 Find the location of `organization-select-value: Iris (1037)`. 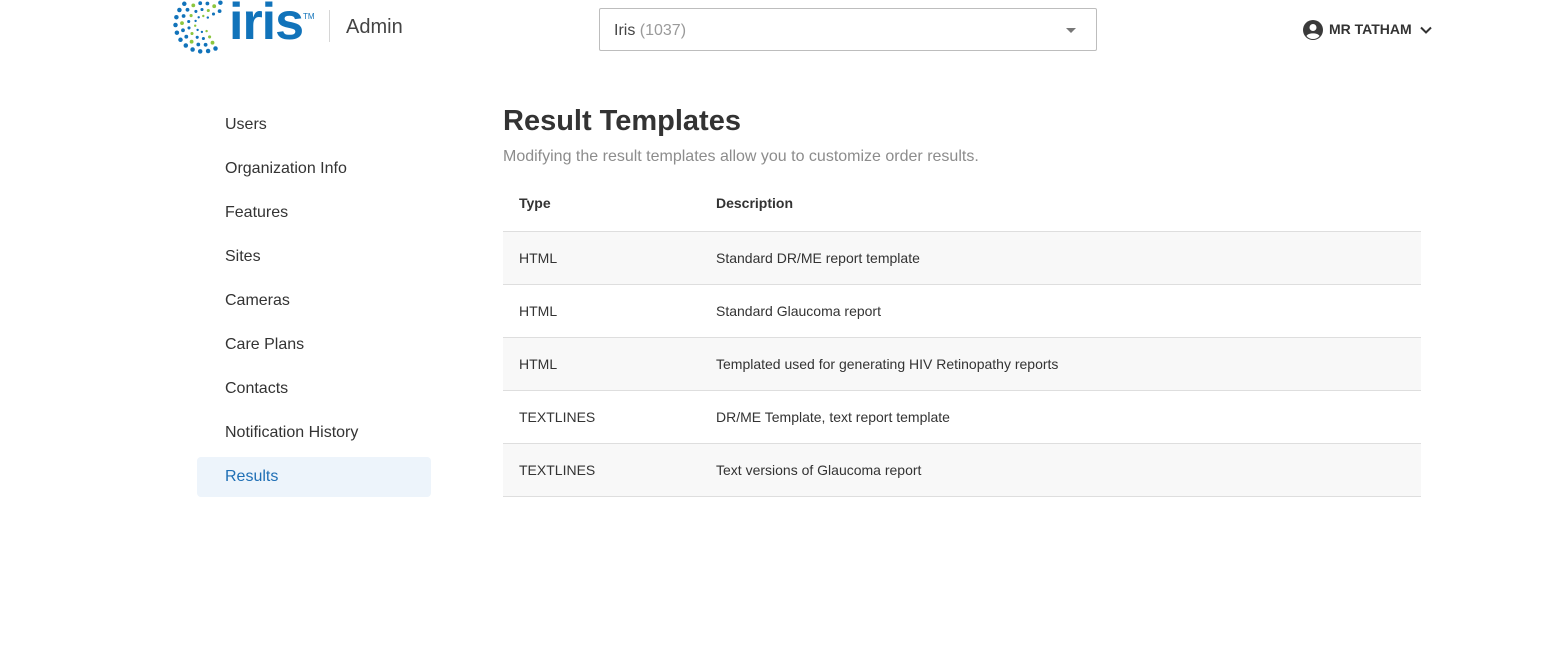

organization-select-value: Iris (1037) is located at coordinates (650, 31).